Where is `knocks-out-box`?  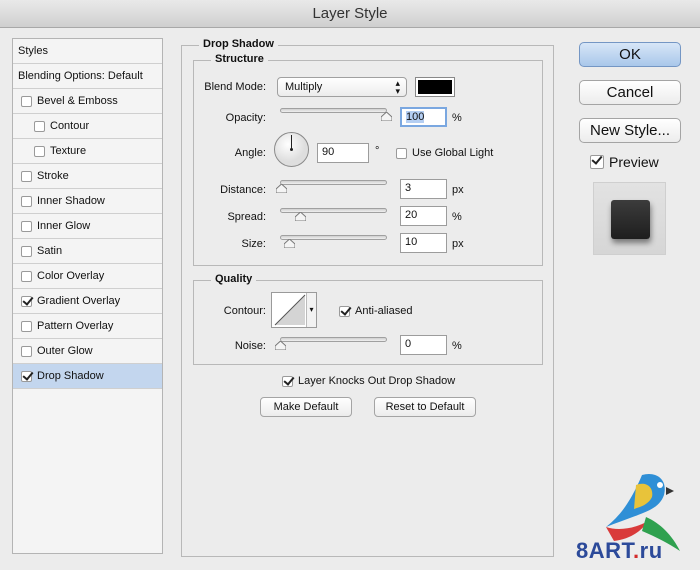 knocks-out-box is located at coordinates (287, 381).